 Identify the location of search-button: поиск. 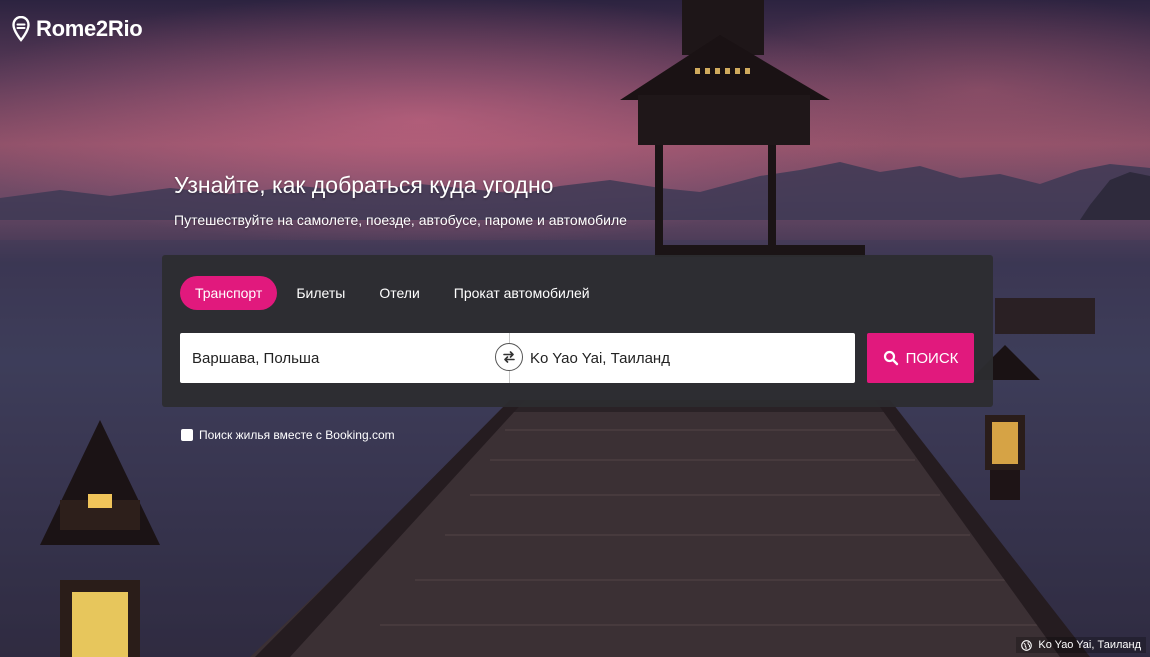
(920, 358).